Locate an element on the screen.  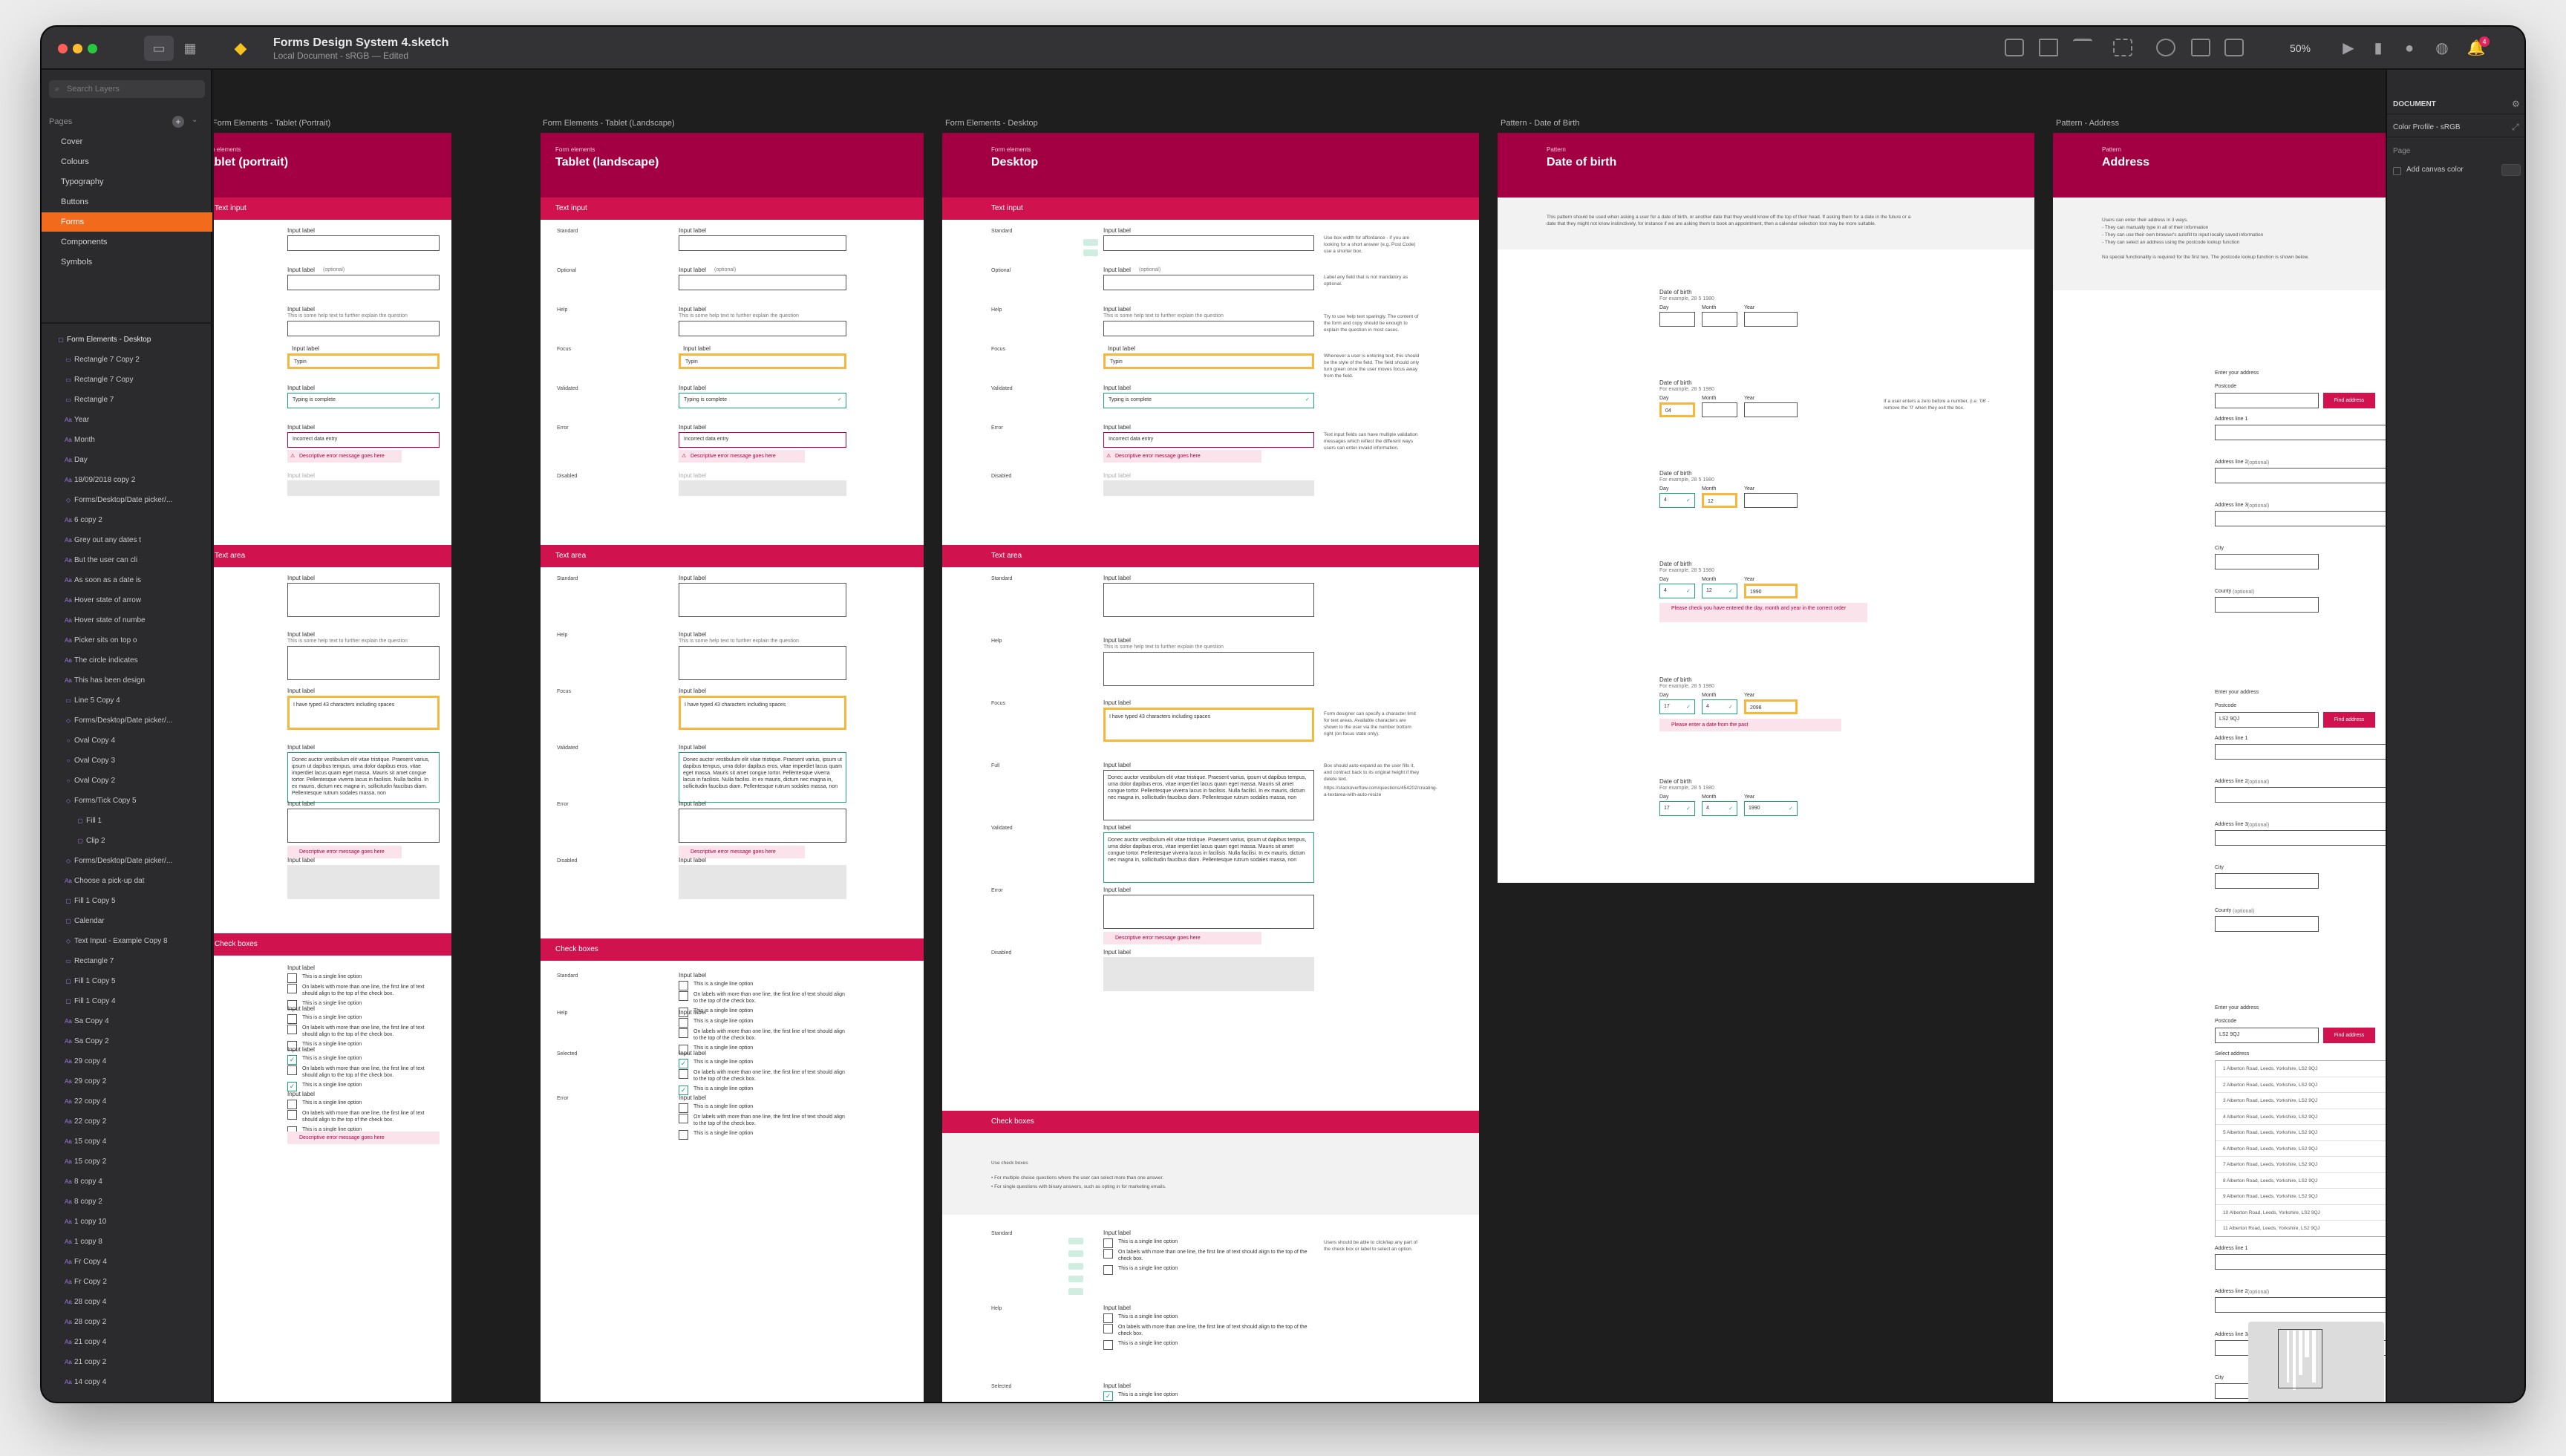
resize-arrows-icon: ⤢ is located at coordinates (2515, 128).